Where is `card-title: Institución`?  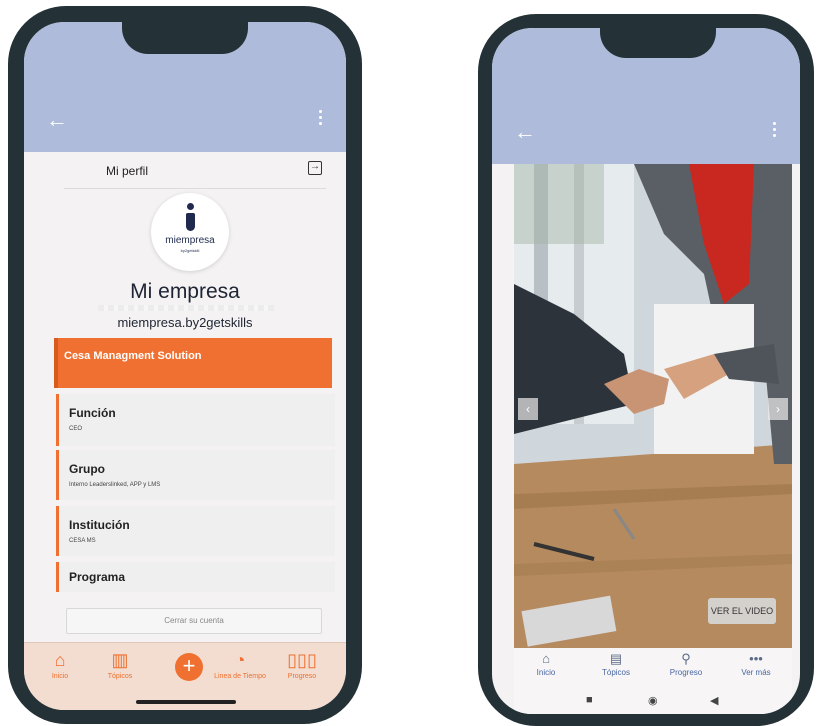
card-title: Institución is located at coordinates (99, 525).